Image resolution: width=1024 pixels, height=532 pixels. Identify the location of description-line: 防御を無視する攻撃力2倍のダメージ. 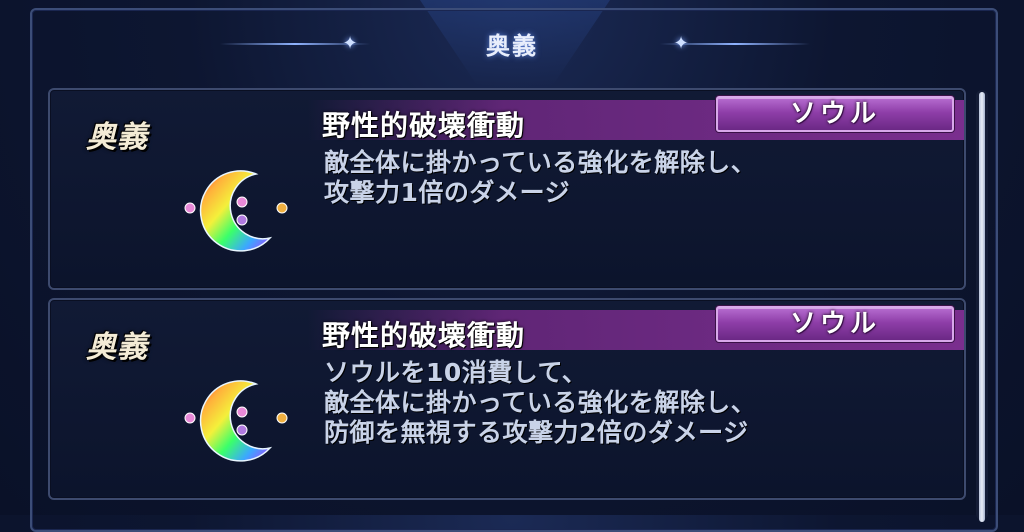
(536, 432).